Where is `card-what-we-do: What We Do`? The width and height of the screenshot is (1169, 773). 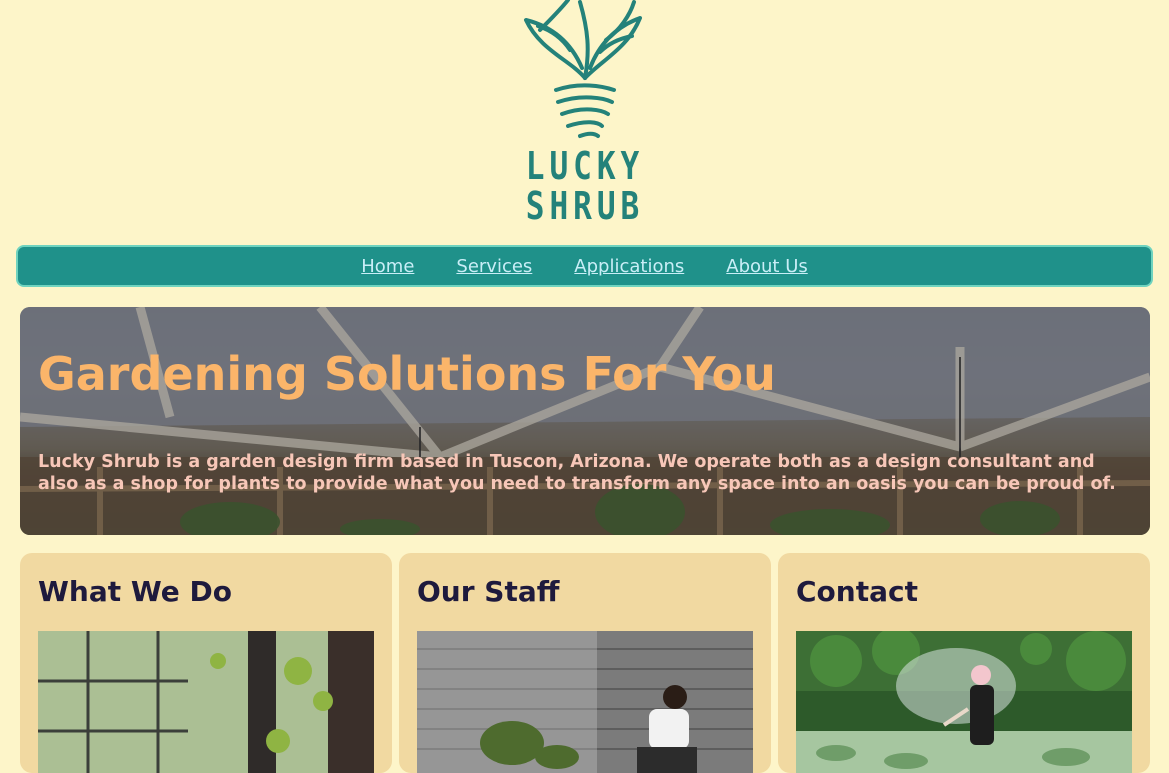
card-what-we-do: What We Do is located at coordinates (206, 663).